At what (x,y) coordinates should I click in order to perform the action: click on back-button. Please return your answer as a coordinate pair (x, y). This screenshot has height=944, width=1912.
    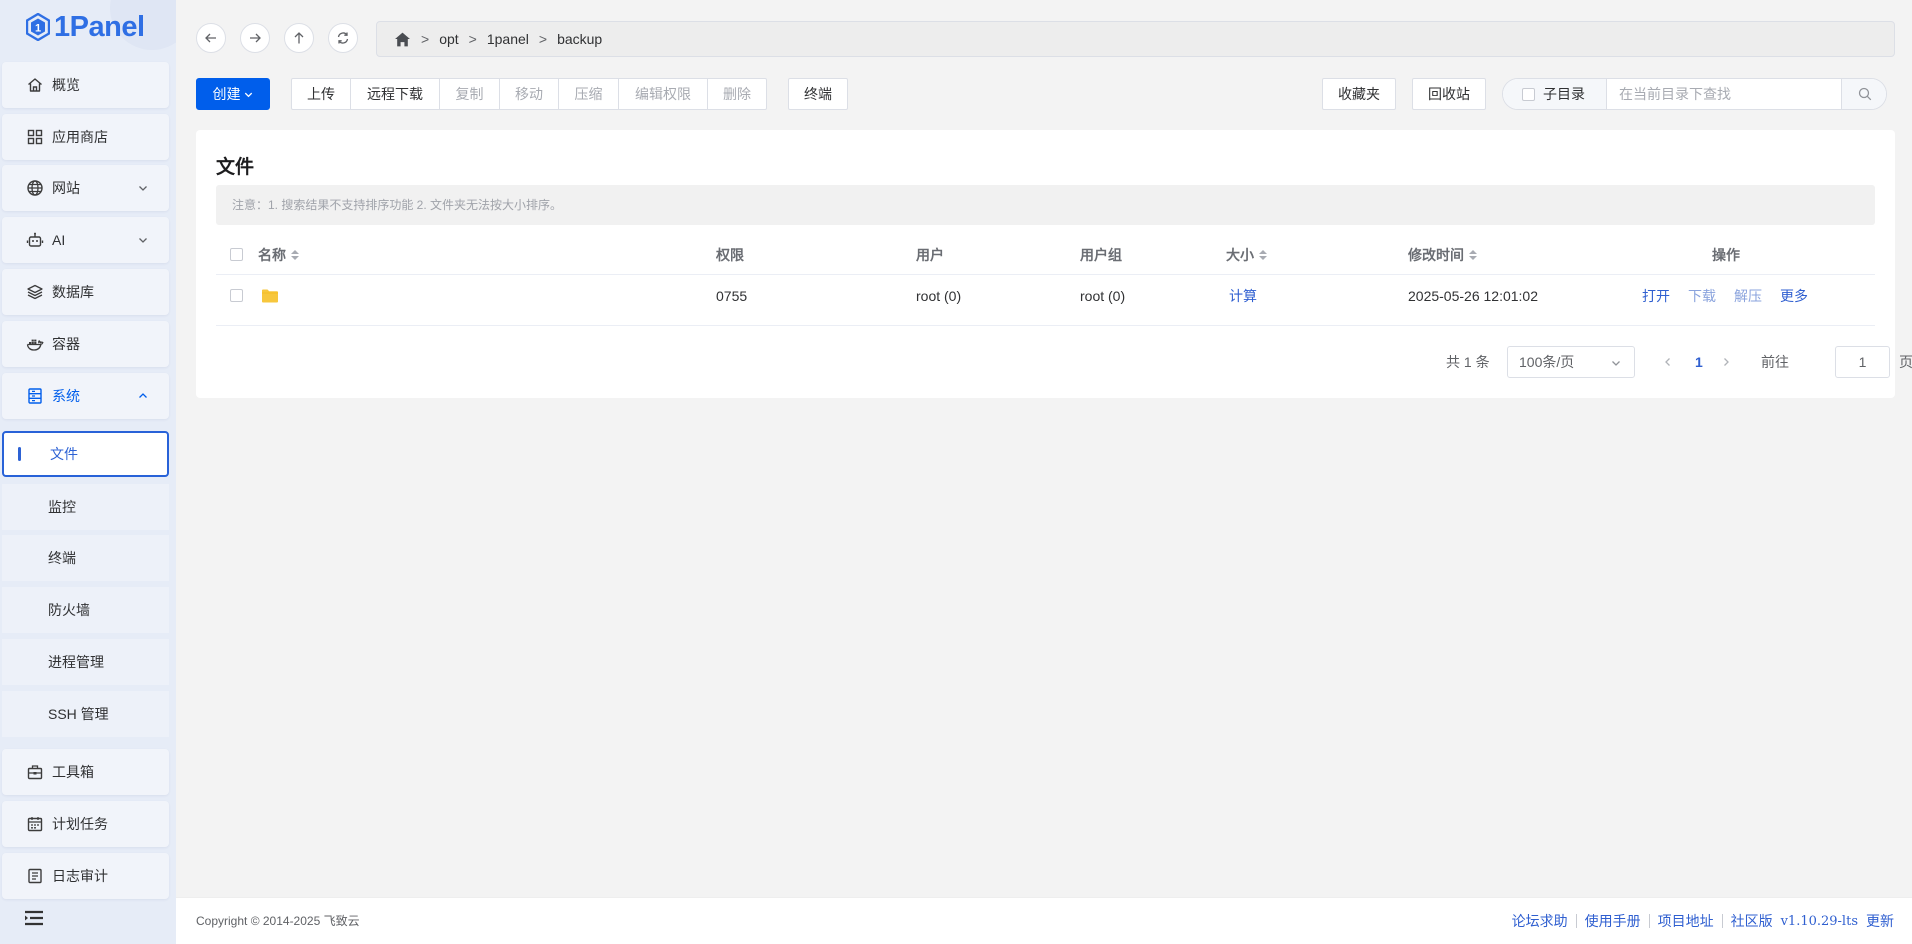
    Looking at the image, I should click on (211, 38).